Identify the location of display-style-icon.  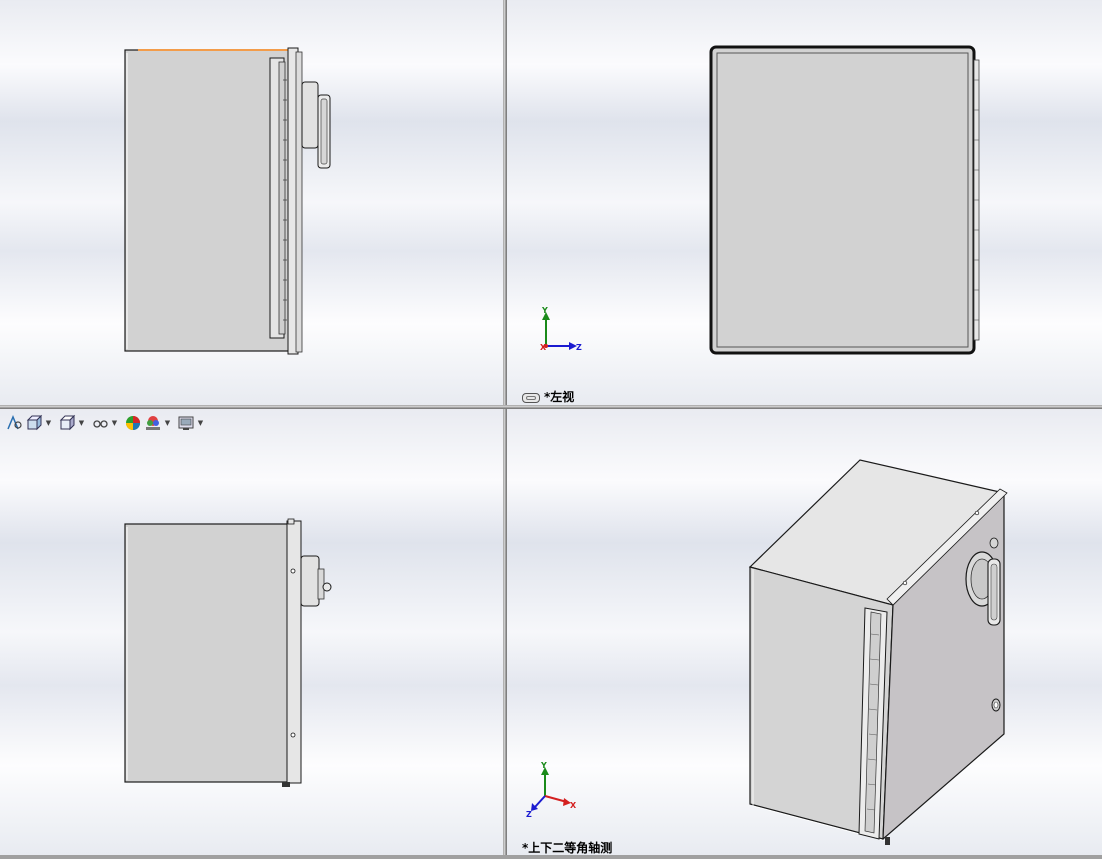
(67, 423).